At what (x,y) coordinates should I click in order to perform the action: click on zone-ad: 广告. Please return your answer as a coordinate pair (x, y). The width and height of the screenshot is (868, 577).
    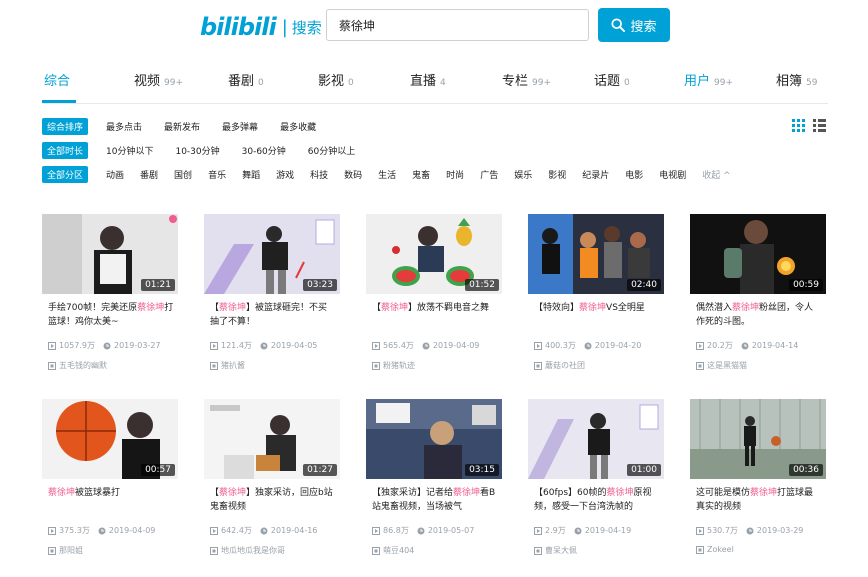
    Looking at the image, I should click on (489, 174).